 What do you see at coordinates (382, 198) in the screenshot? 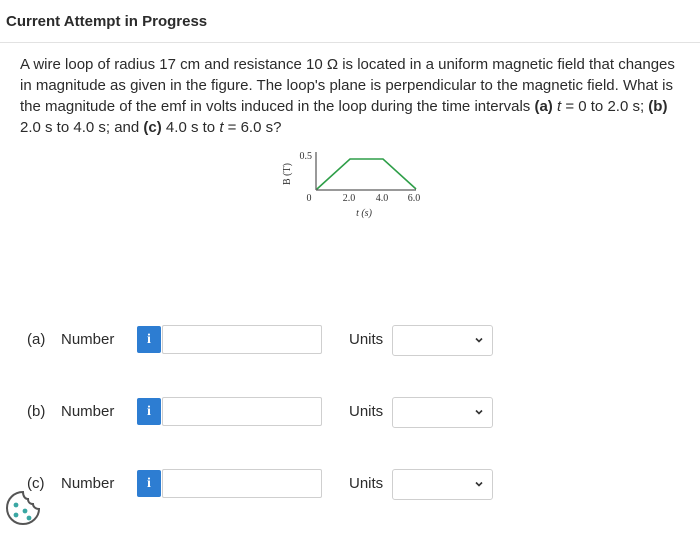
I see `graph-x-tick-2: 4.0` at bounding box center [382, 198].